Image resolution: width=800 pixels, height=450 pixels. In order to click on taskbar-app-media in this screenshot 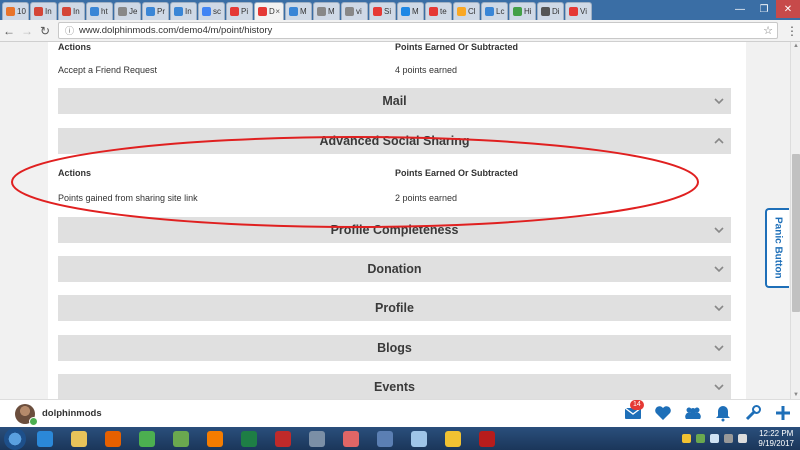, I will do `click(215, 438)`.